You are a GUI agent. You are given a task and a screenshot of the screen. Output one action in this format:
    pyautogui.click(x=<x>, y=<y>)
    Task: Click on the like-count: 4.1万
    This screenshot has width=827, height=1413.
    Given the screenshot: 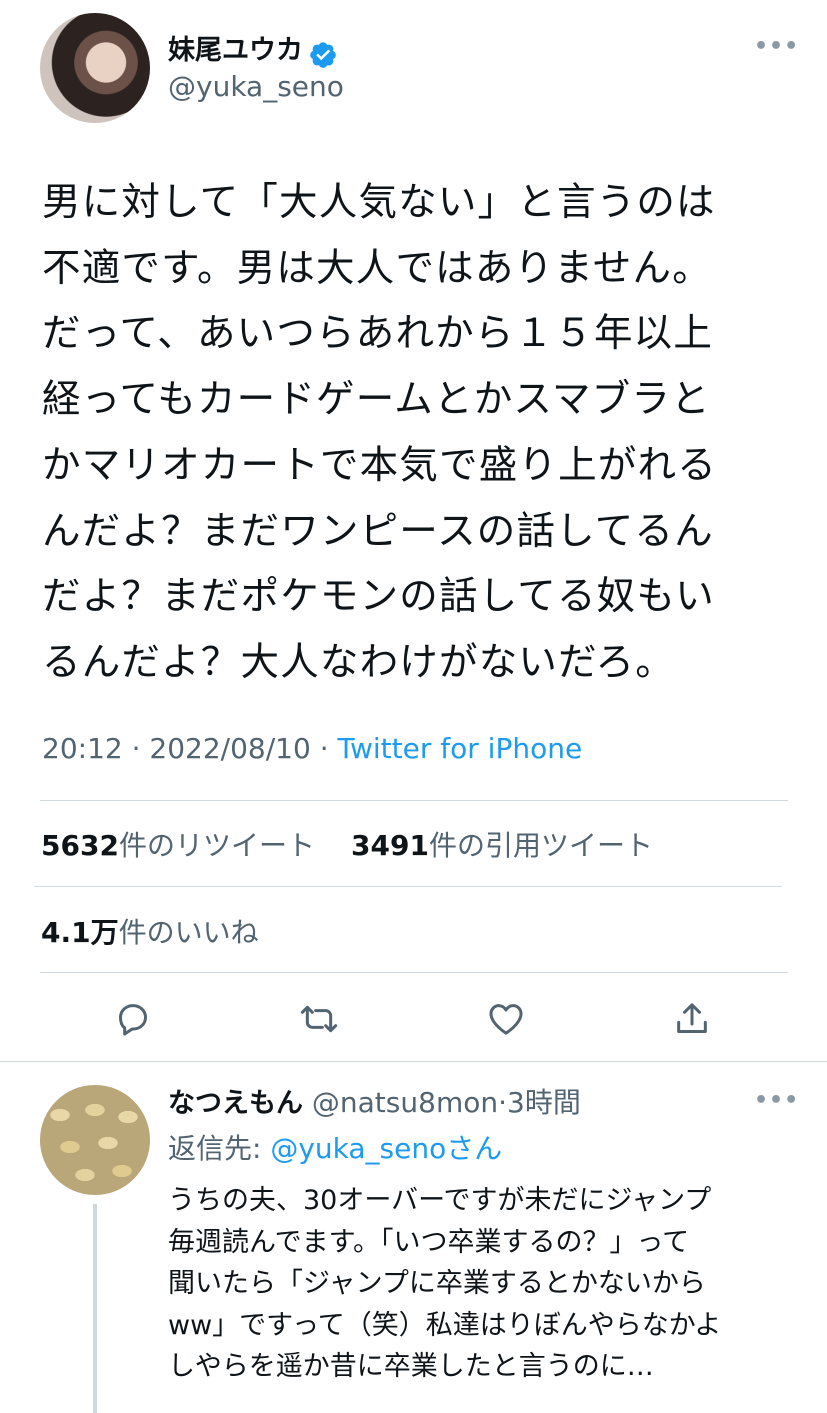 What is the action you would take?
    pyautogui.click(x=80, y=932)
    